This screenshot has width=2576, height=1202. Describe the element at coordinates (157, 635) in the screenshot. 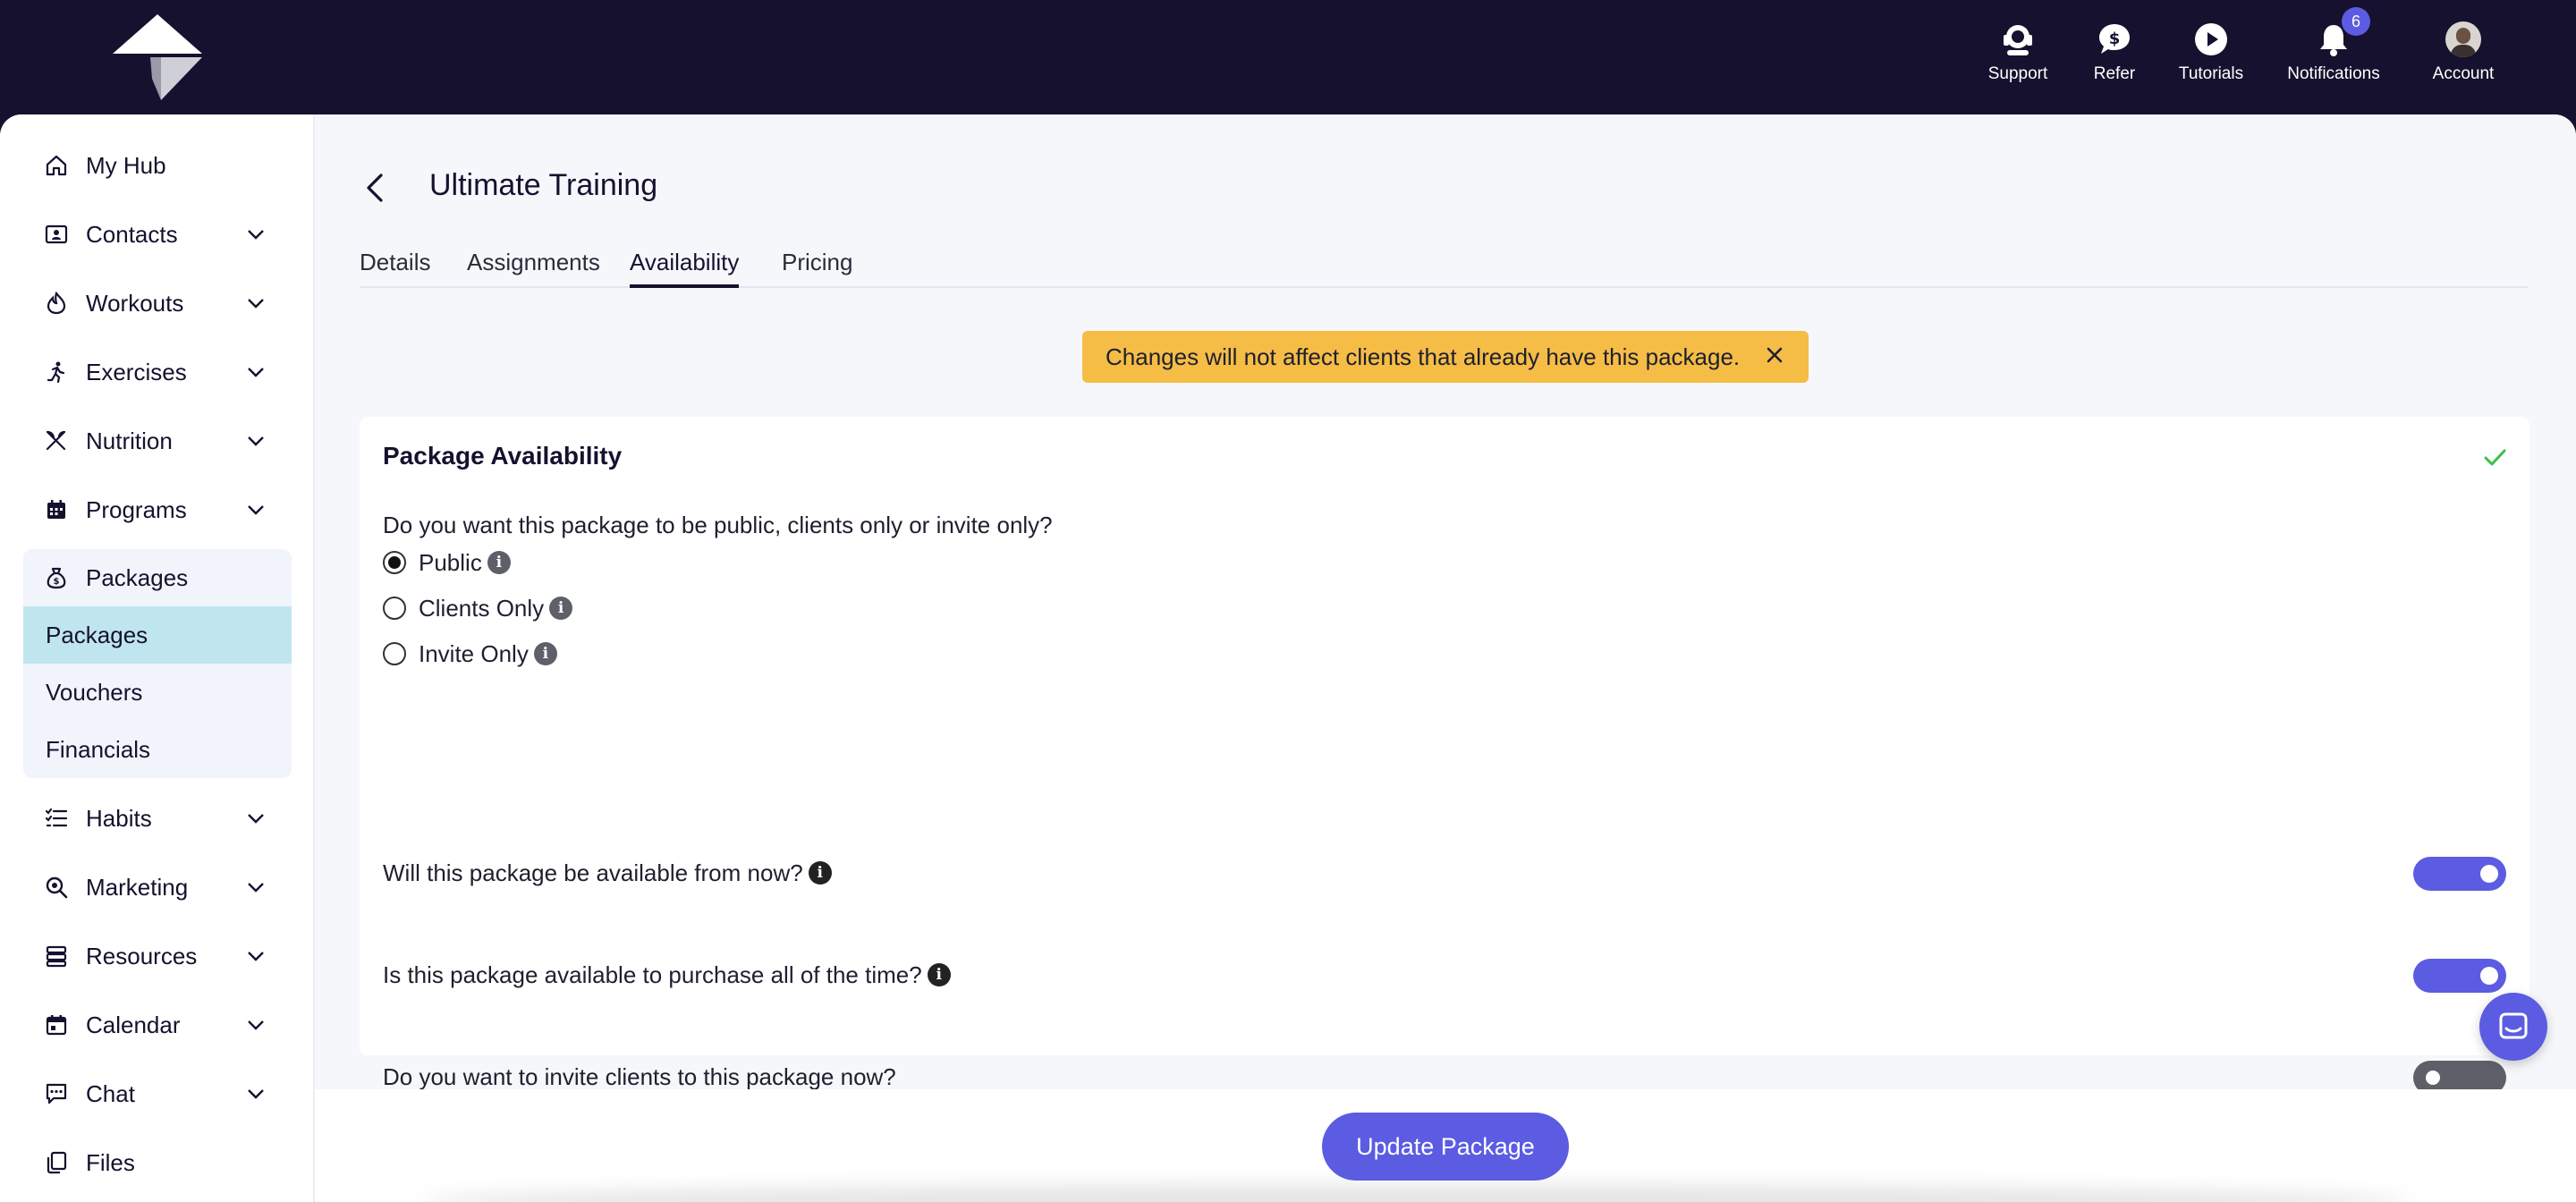

I see `sidebar-subitem-packages: Packages` at that location.